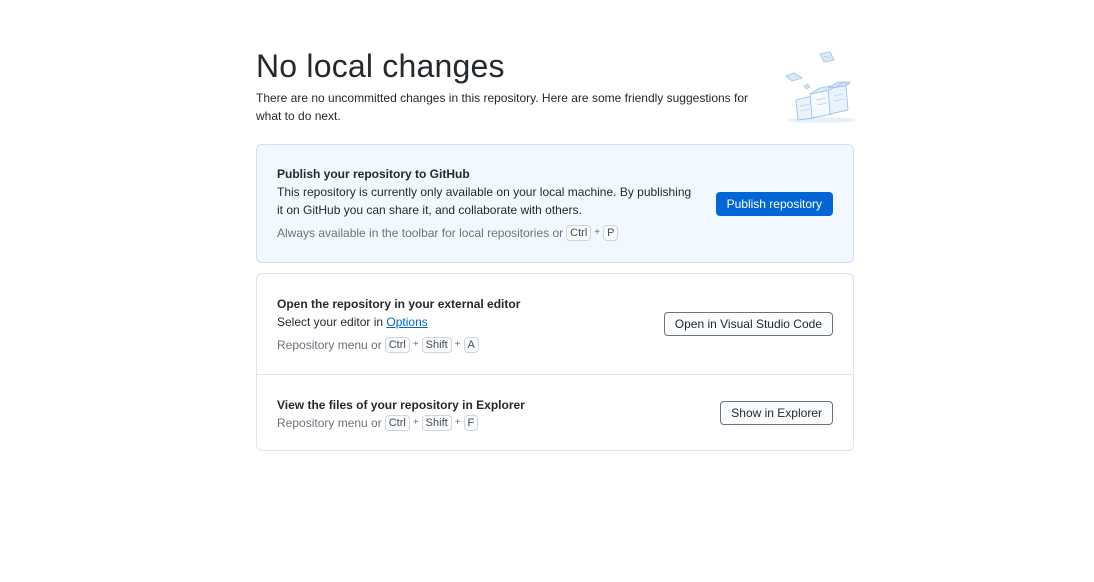 The width and height of the screenshot is (1094, 582). What do you see at coordinates (774, 204) in the screenshot?
I see `publish-repository-button: Publish repository` at bounding box center [774, 204].